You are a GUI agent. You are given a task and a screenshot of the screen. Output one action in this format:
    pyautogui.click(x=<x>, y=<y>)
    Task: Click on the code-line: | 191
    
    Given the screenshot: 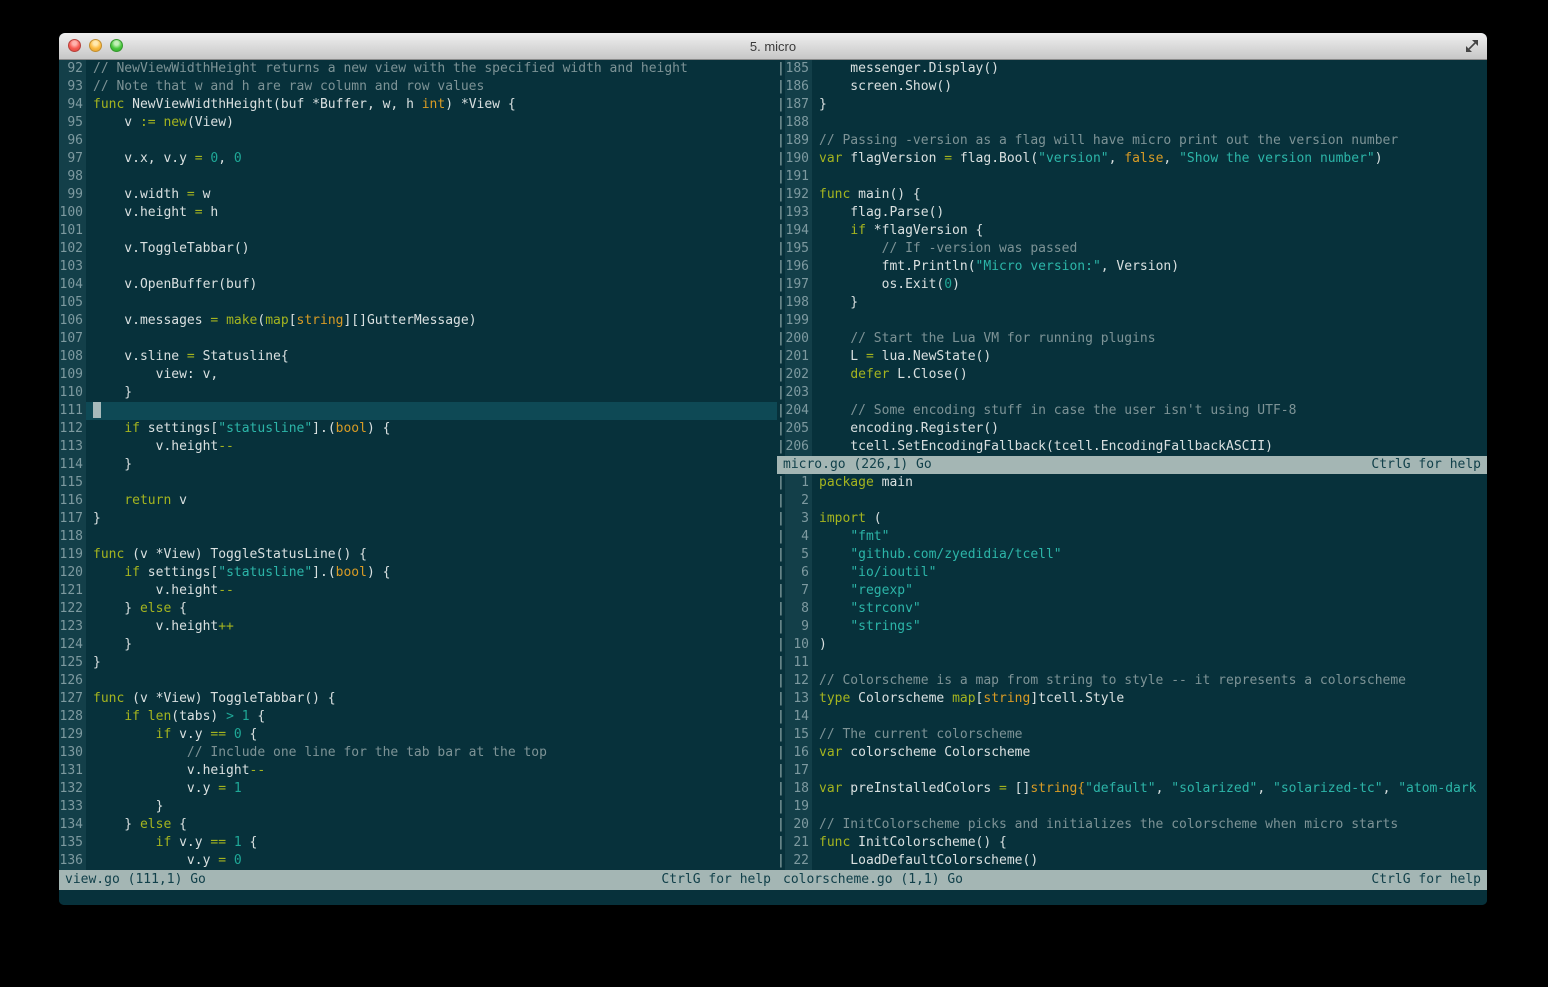 What is the action you would take?
    pyautogui.click(x=1132, y=177)
    